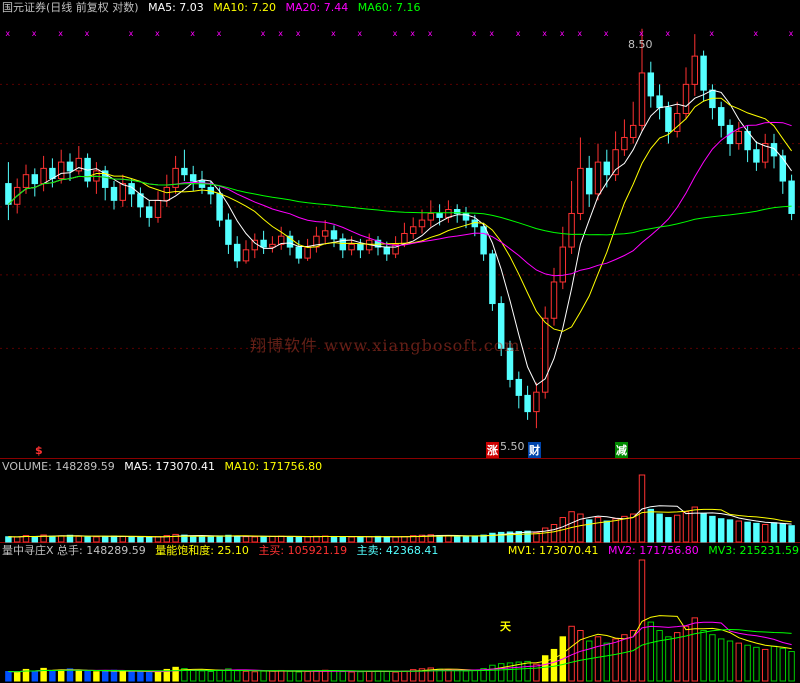 This screenshot has height=683, width=800. Describe the element at coordinates (534, 450) in the screenshot. I see `mark-cai: 财` at that location.